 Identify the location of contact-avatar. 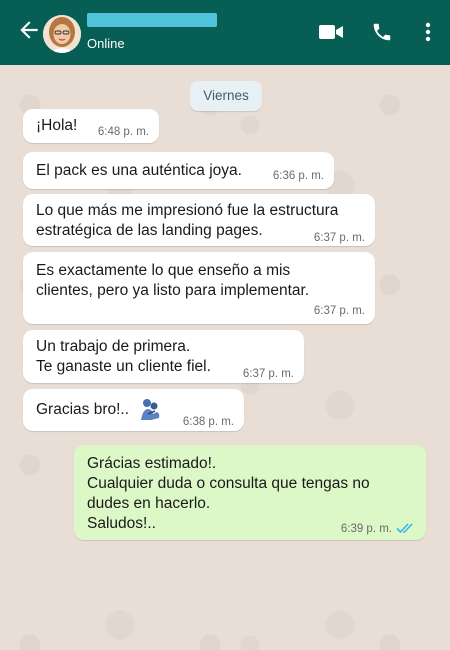
(62, 34).